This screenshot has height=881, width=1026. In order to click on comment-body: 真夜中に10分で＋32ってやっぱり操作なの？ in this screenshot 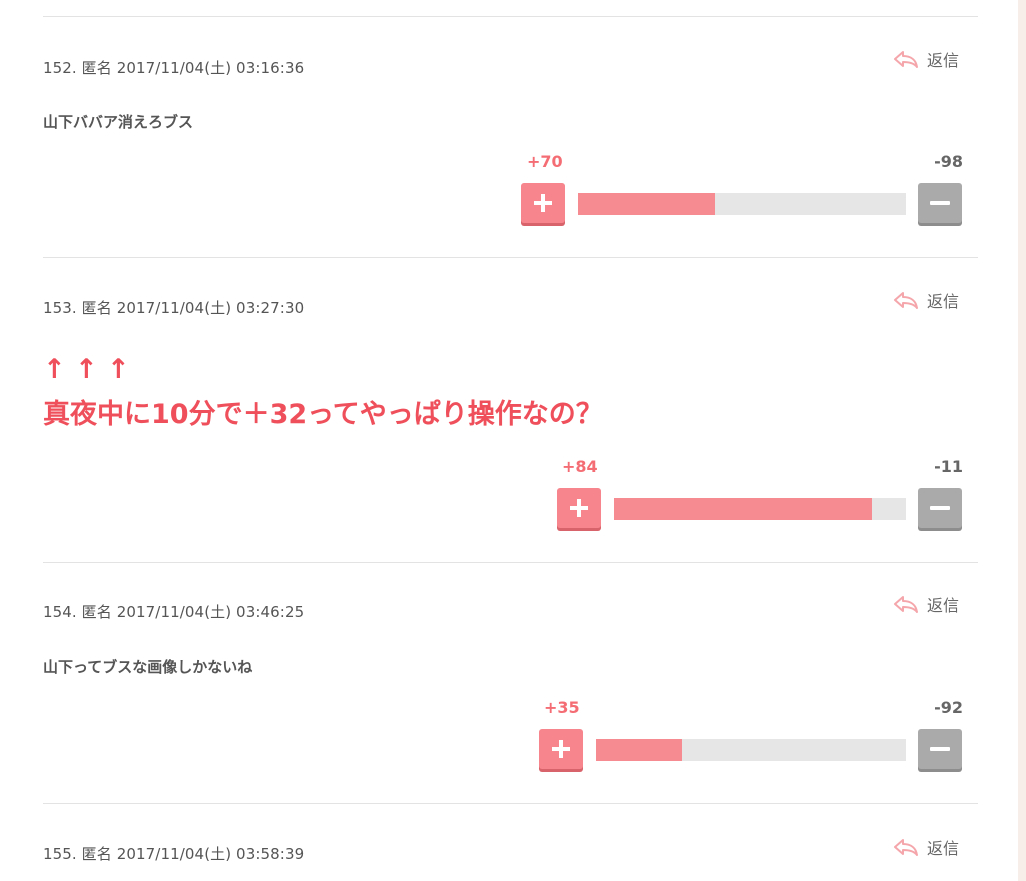, I will do `click(323, 414)`.